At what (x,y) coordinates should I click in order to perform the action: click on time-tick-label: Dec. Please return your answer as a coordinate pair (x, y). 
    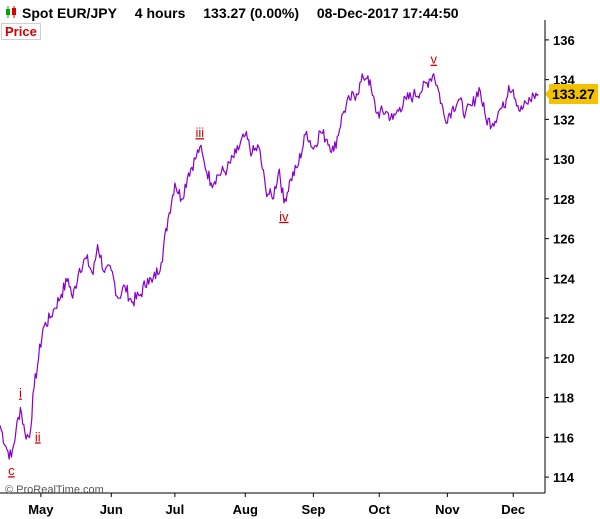
    Looking at the image, I should click on (513, 509).